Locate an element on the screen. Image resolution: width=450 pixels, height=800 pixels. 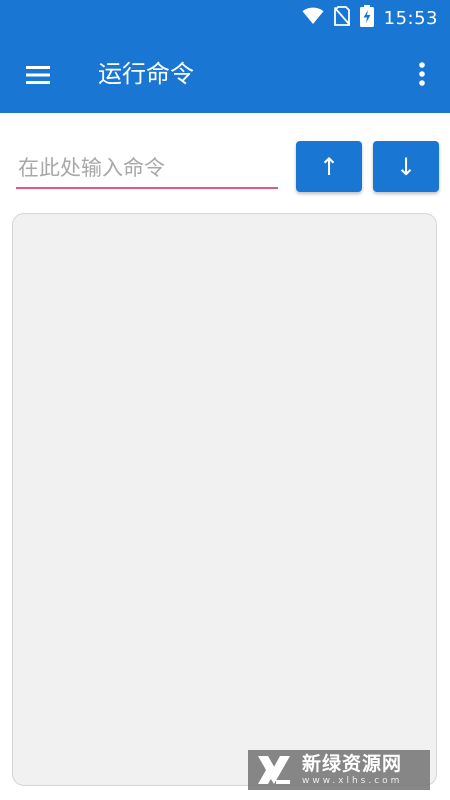
watermark-text: 新绿资源网 www.xlhs.com is located at coordinates (352, 769).